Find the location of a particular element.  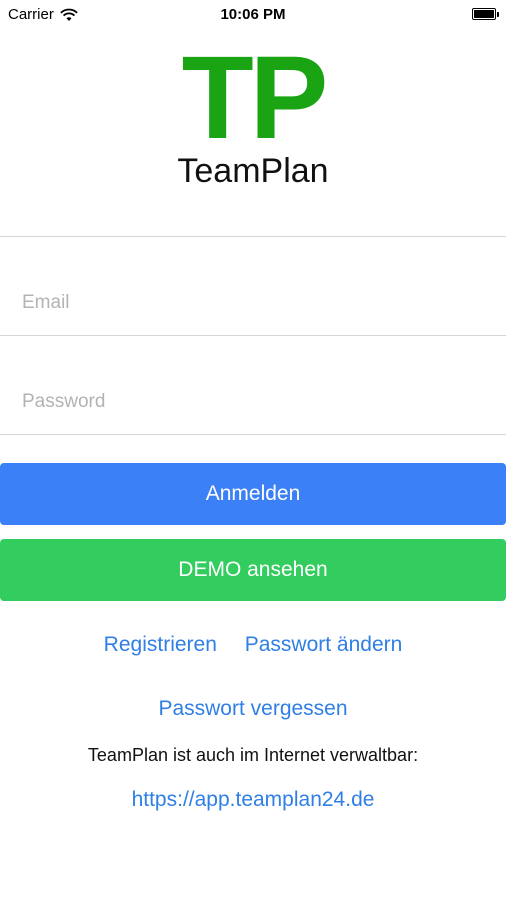

email-field-row is located at coordinates (253, 302).